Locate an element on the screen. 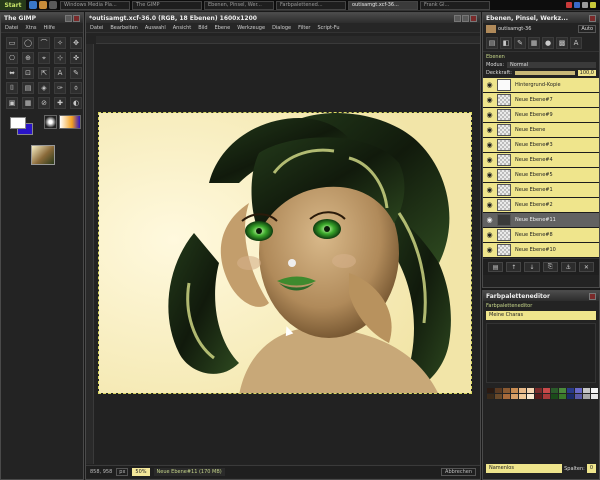 This screenshot has height=480, width=600. palette-preview is located at coordinates (541, 353).